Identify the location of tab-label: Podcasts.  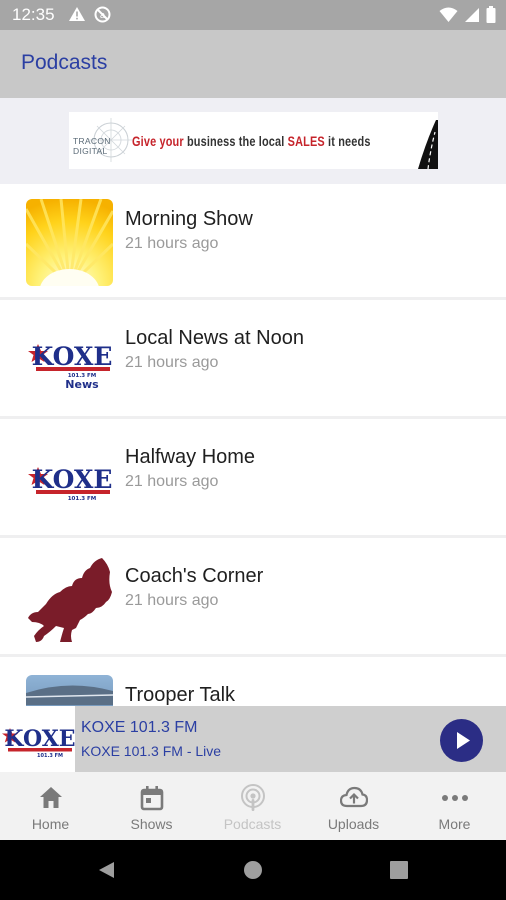
(252, 824).